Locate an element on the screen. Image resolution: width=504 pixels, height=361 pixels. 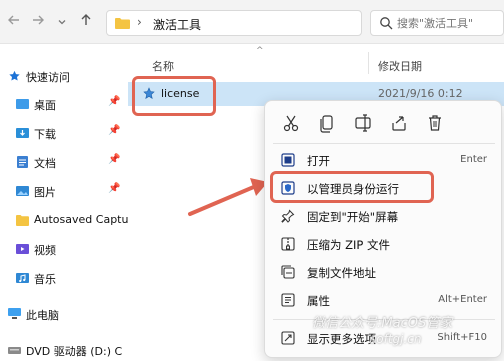
dvd-icon is located at coordinates (14, 350).